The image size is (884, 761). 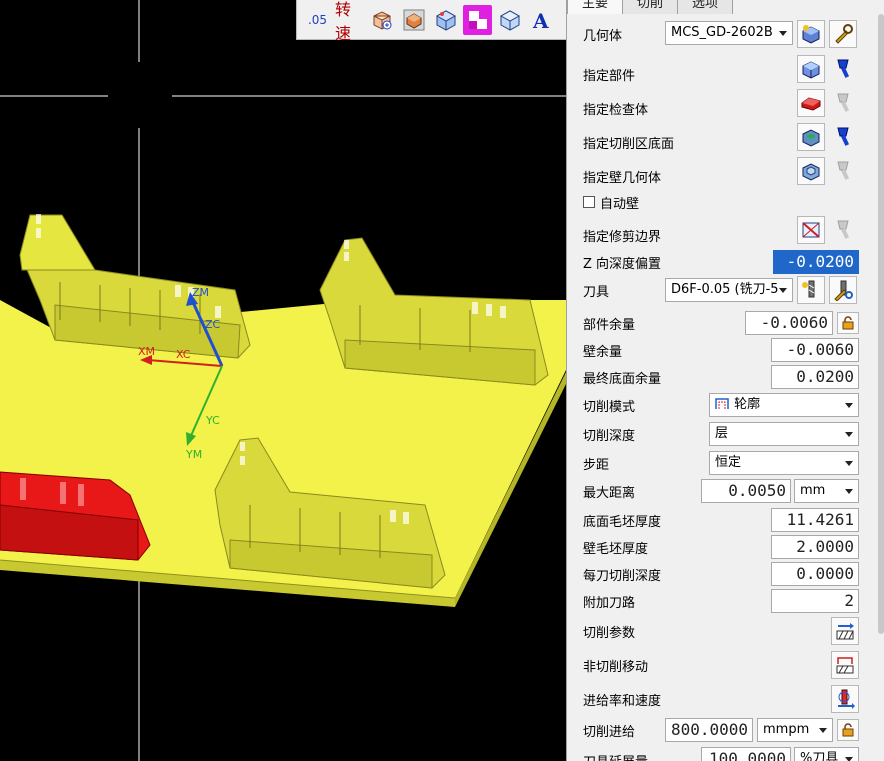 What do you see at coordinates (811, 171) in the screenshot?
I see `select-wall-icon` at bounding box center [811, 171].